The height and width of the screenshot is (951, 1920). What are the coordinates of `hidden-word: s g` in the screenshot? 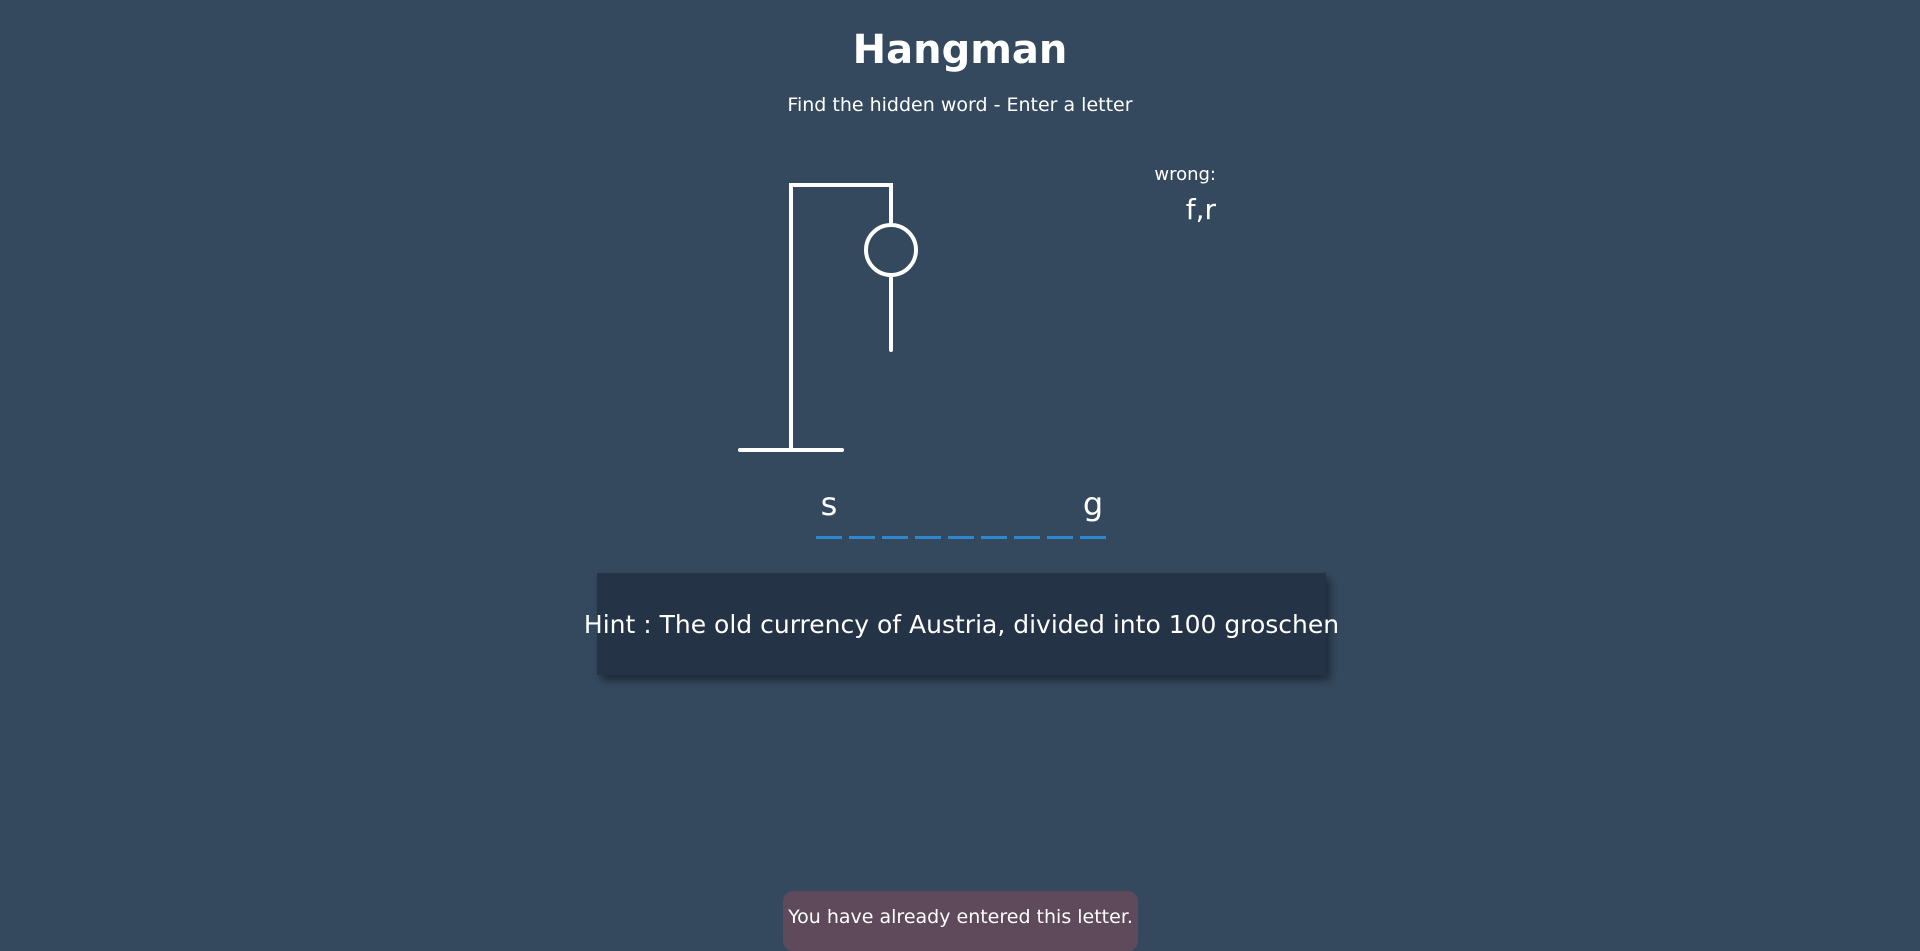 It's located at (961, 510).